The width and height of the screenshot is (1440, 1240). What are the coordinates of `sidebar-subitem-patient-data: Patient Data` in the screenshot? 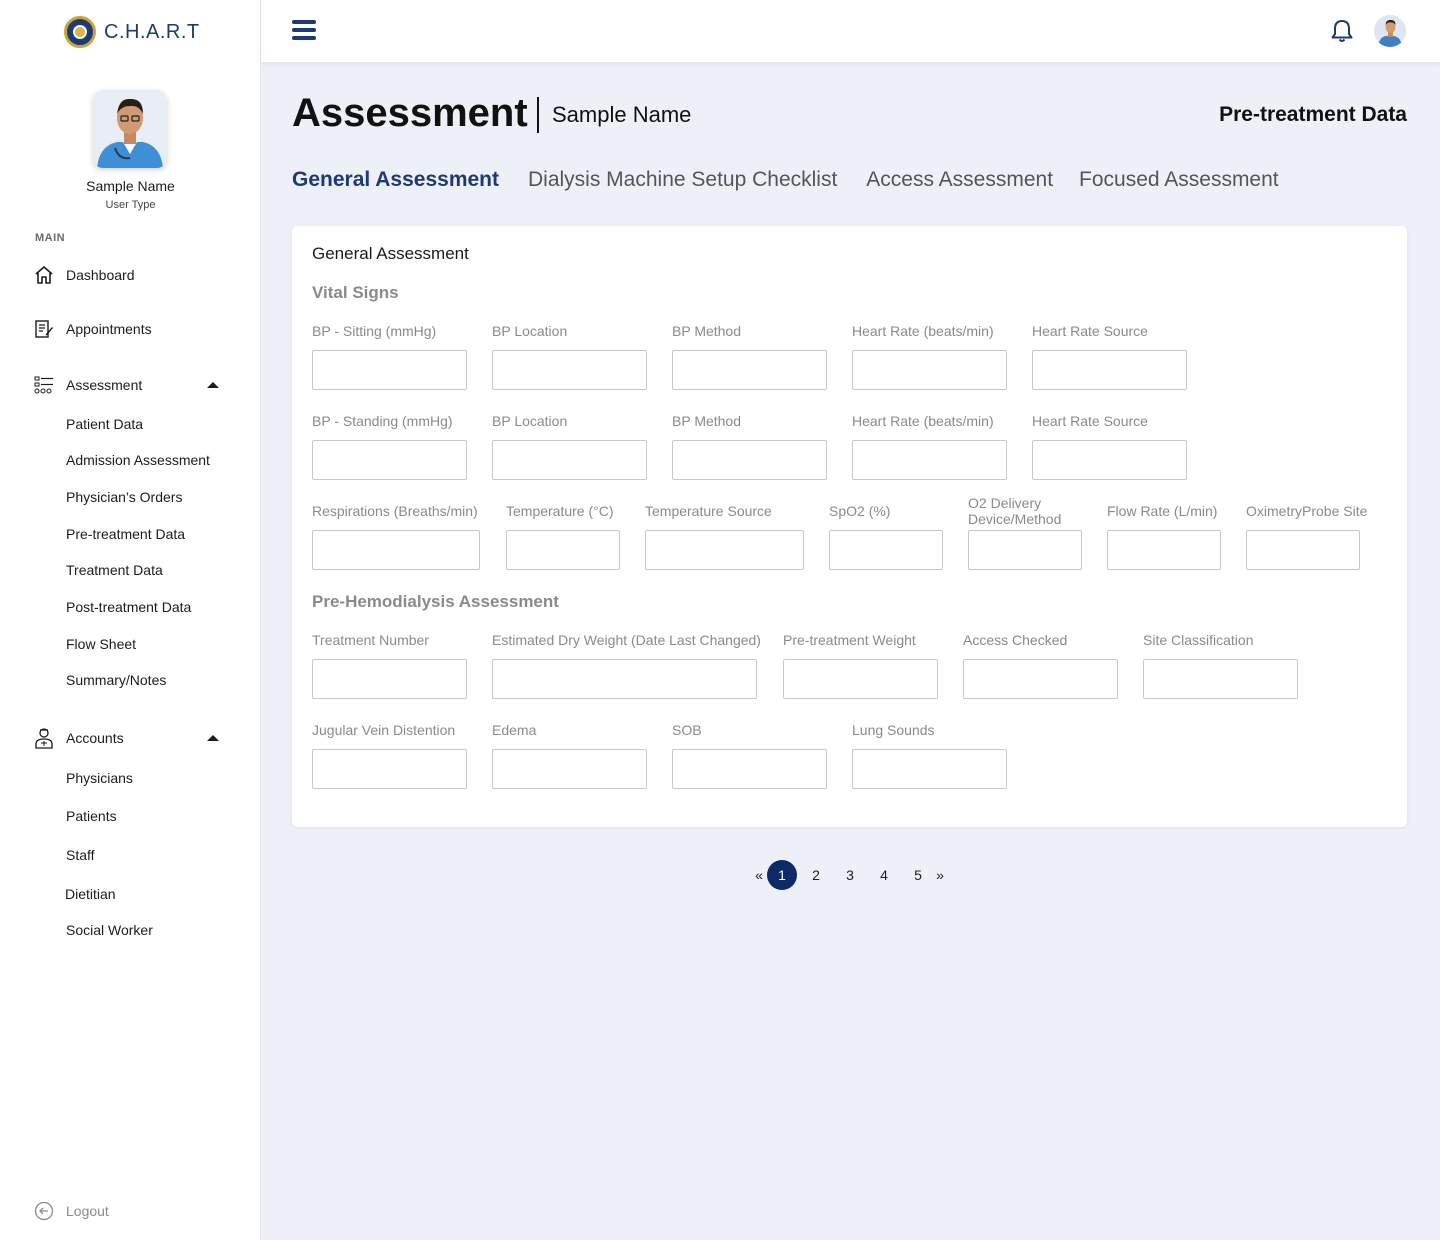 It's located at (104, 424).